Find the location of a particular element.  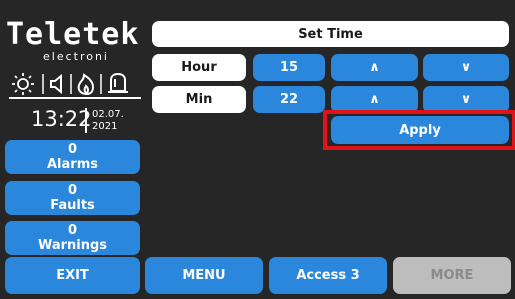

faults-button: 0 Faults is located at coordinates (72, 198).